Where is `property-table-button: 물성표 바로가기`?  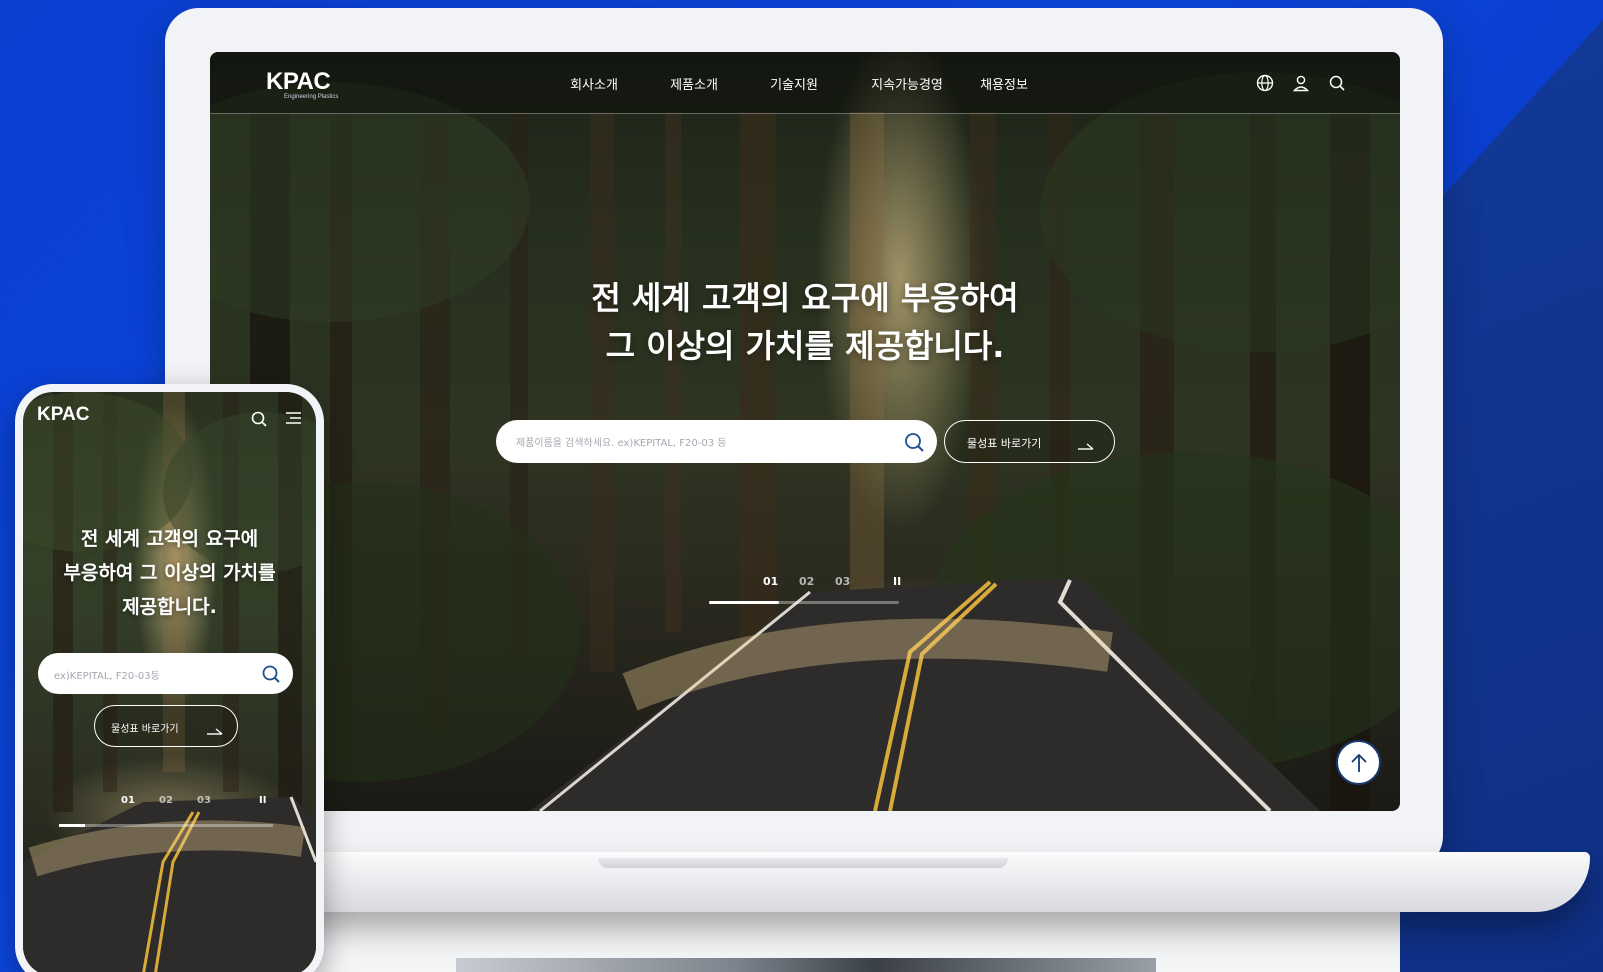
property-table-button: 물성표 바로가기 is located at coordinates (1029, 441).